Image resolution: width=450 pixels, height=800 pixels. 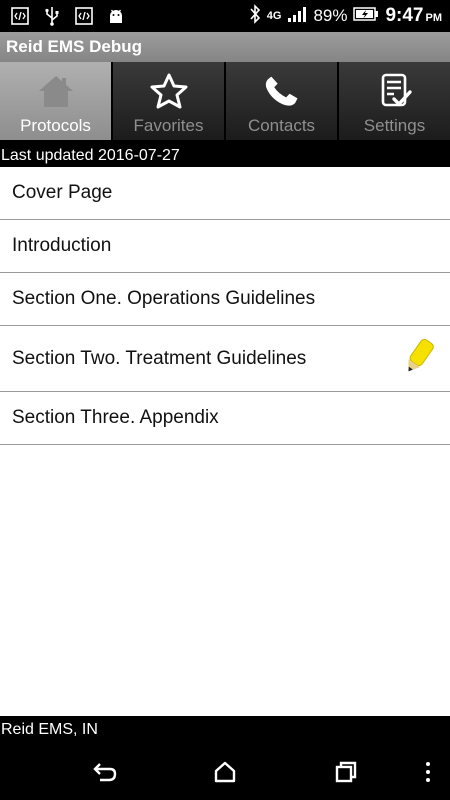 I want to click on status-bar: 4G 89% 9:47 PM, so click(x=225, y=16).